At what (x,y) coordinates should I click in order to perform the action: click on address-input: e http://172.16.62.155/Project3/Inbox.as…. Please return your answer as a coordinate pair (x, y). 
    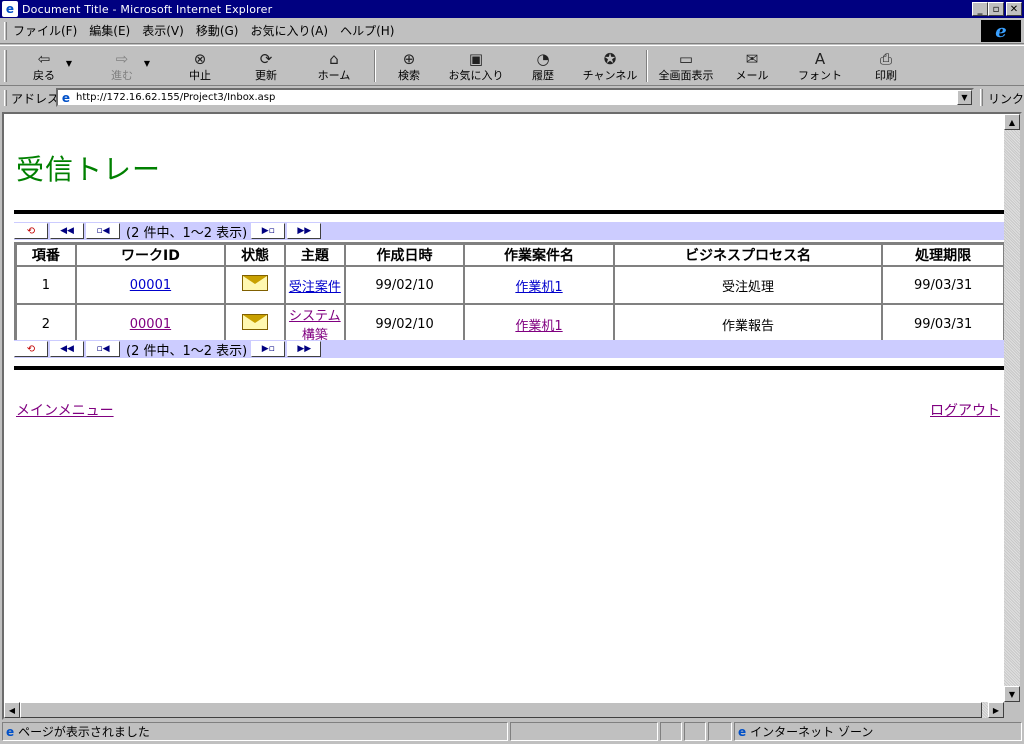
    Looking at the image, I should click on (515, 97).